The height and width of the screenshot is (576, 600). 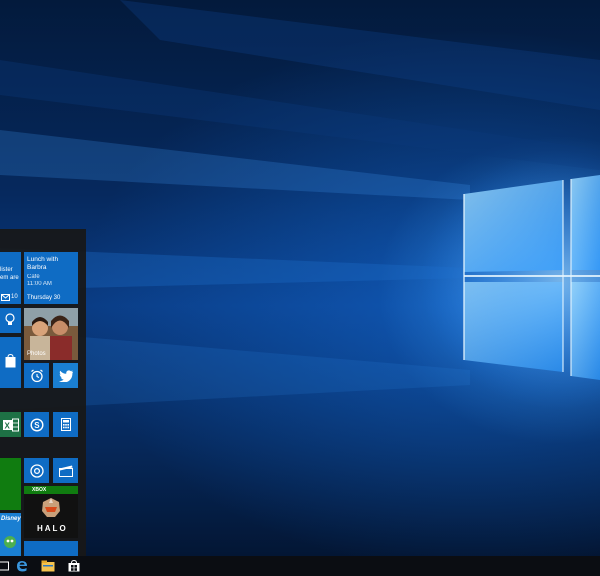 I want to click on disney-tile: Disney, so click(x=10, y=534).